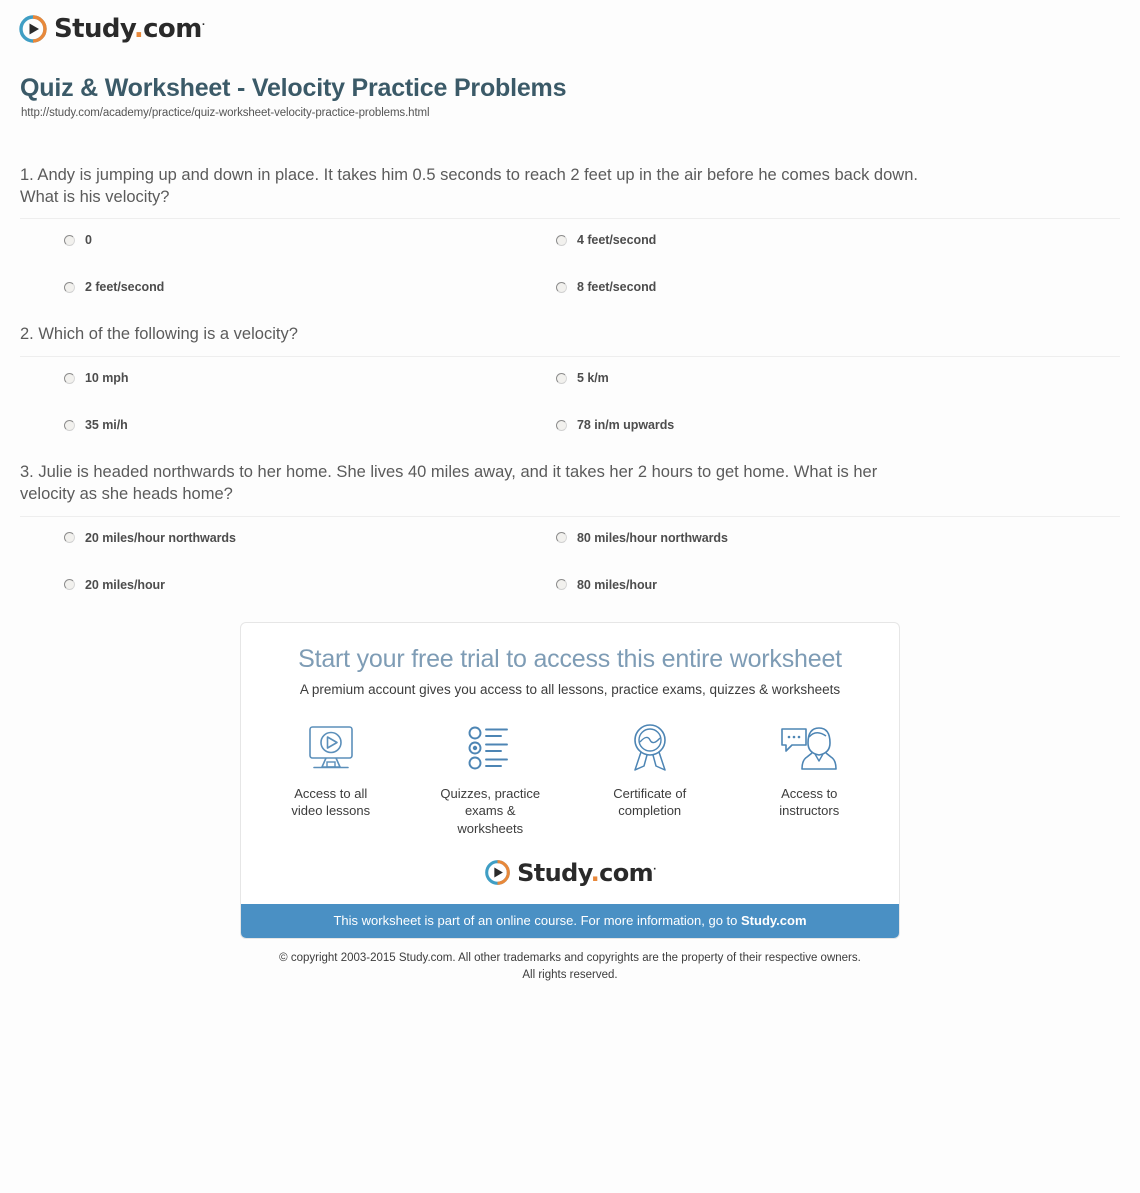 The image size is (1140, 1193). I want to click on monitor-play-icon, so click(331, 748).